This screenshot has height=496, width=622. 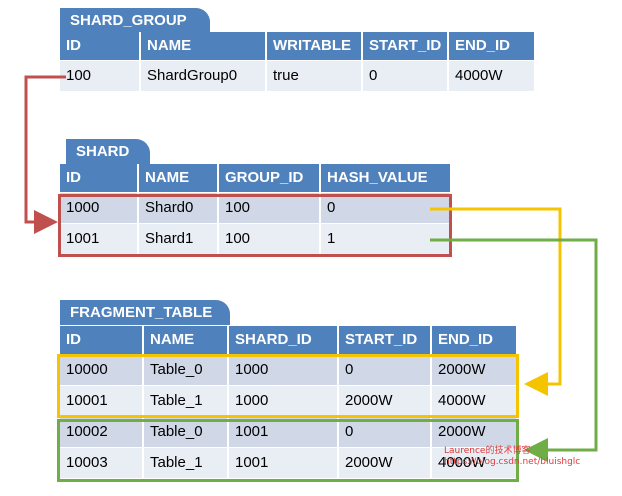 What do you see at coordinates (496, 301) in the screenshot?
I see `shard0-to-fragments-arrow` at bounding box center [496, 301].